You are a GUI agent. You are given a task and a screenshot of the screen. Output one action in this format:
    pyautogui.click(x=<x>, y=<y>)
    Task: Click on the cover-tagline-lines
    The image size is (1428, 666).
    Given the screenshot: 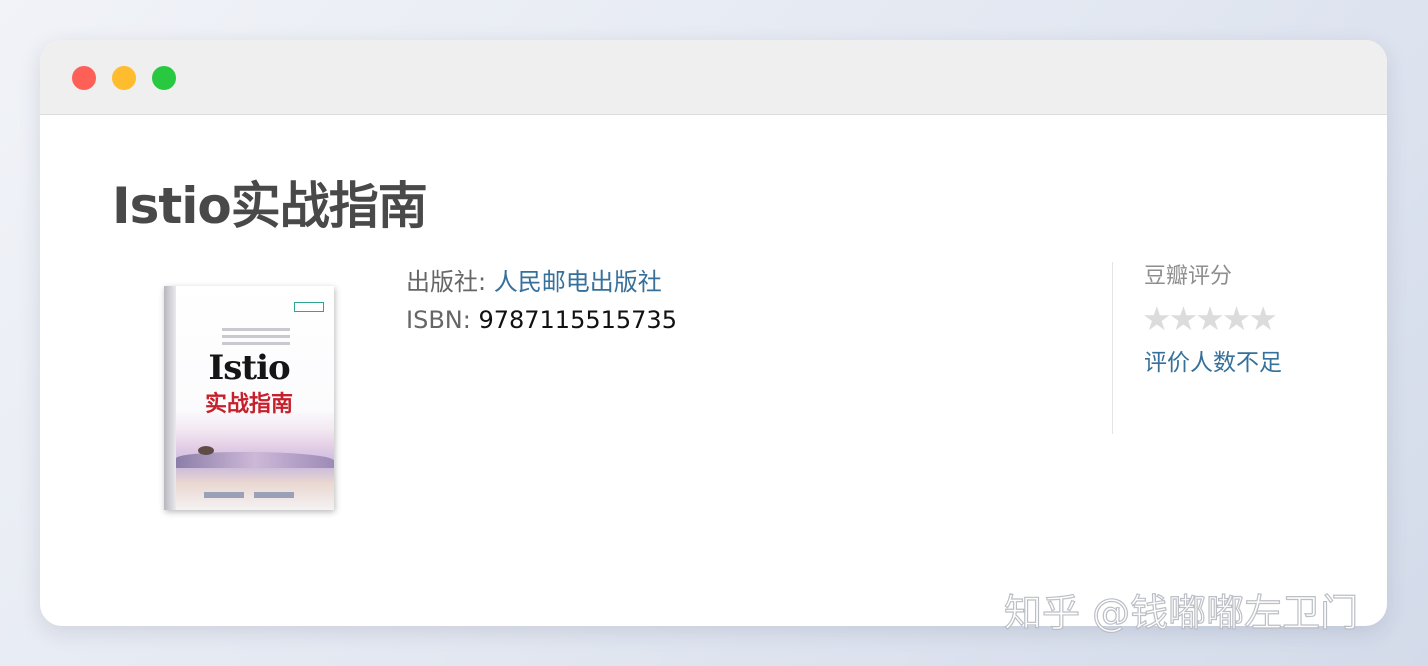 What is the action you would take?
    pyautogui.click(x=256, y=338)
    